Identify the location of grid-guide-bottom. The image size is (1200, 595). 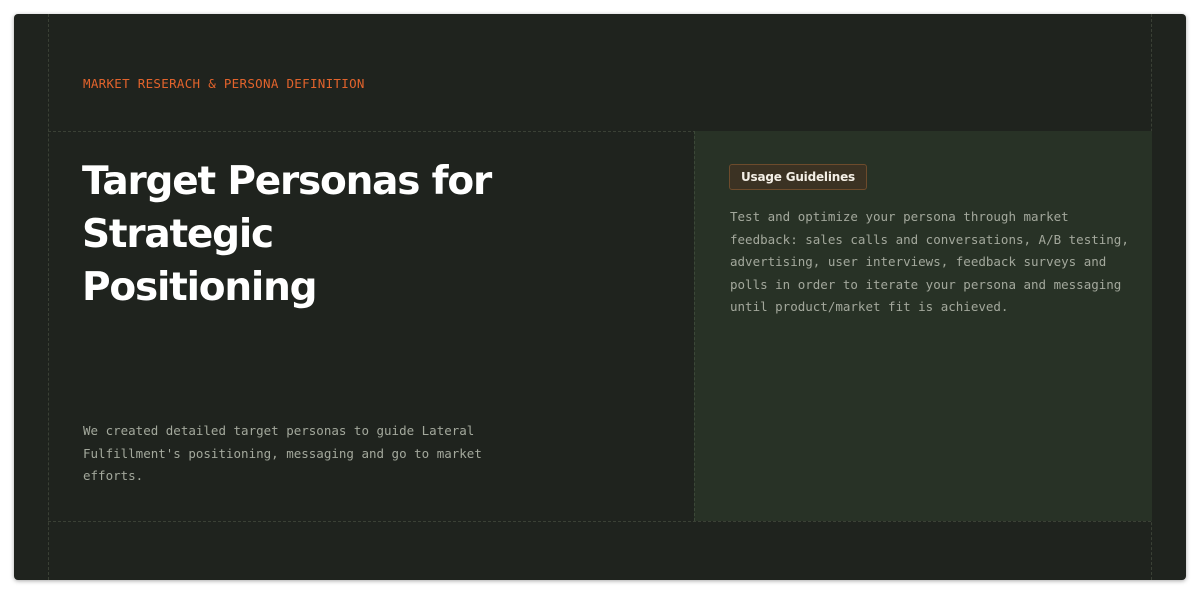
(599, 521).